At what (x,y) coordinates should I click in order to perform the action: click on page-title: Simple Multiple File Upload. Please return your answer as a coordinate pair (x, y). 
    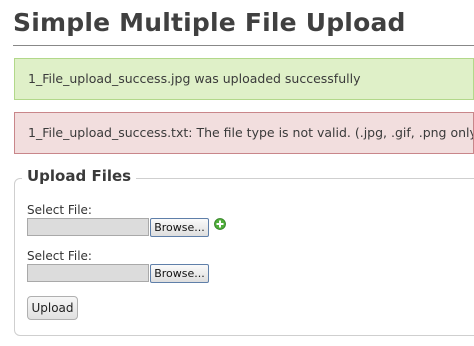
    Looking at the image, I should click on (209, 22).